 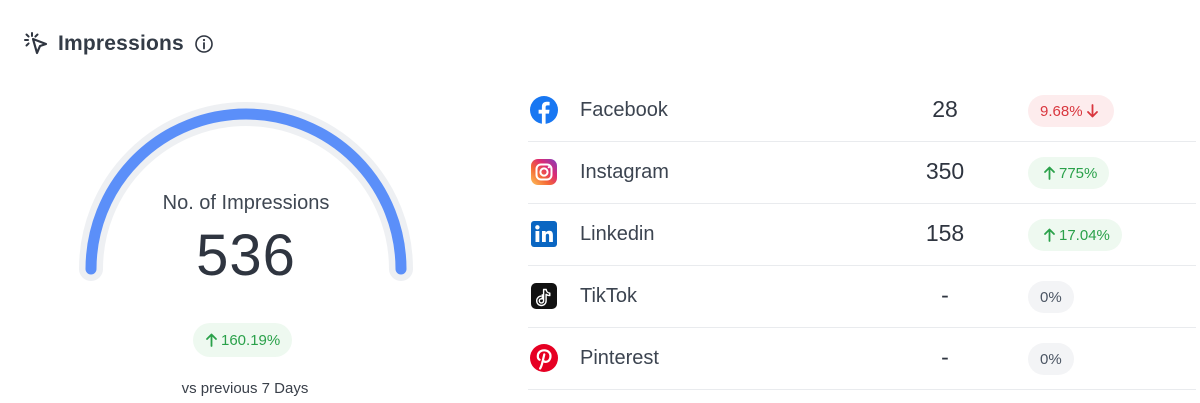 I want to click on impressions-total: 536, so click(x=246, y=255).